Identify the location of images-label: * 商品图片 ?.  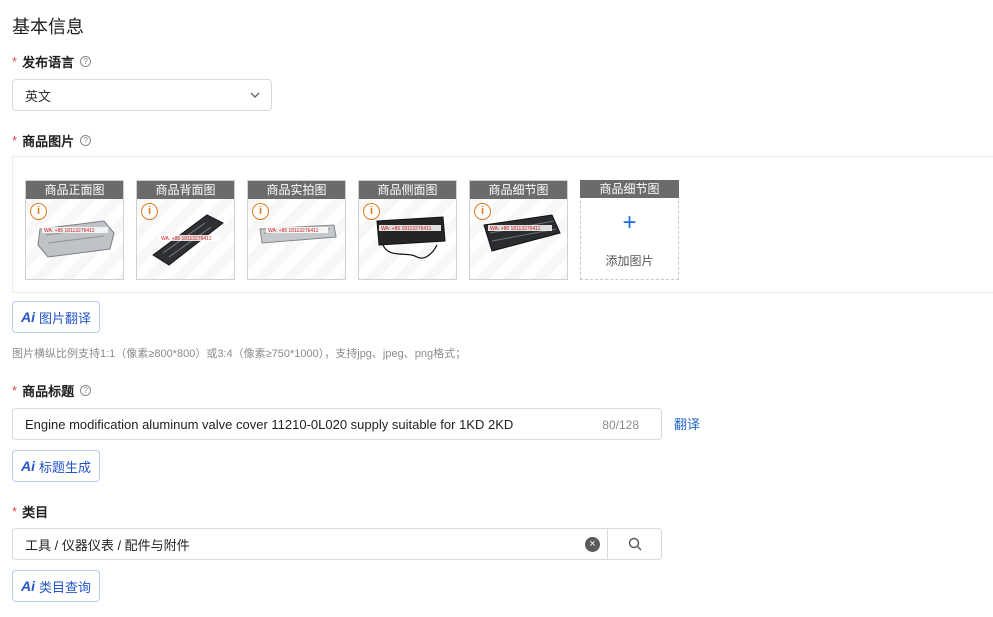
(52, 140).